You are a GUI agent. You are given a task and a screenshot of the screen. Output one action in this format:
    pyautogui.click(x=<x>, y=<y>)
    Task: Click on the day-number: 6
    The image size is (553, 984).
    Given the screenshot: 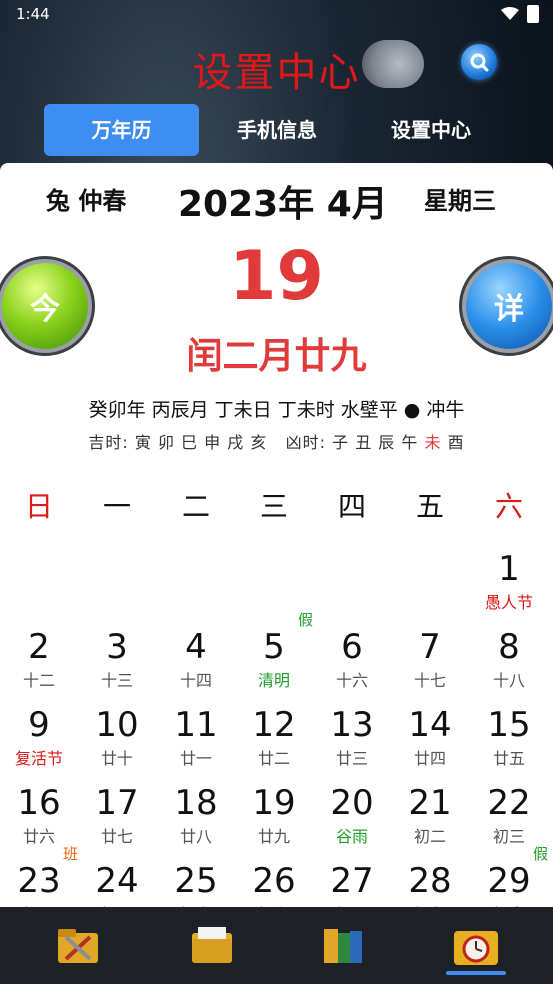 What is the action you would take?
    pyautogui.click(x=352, y=647)
    